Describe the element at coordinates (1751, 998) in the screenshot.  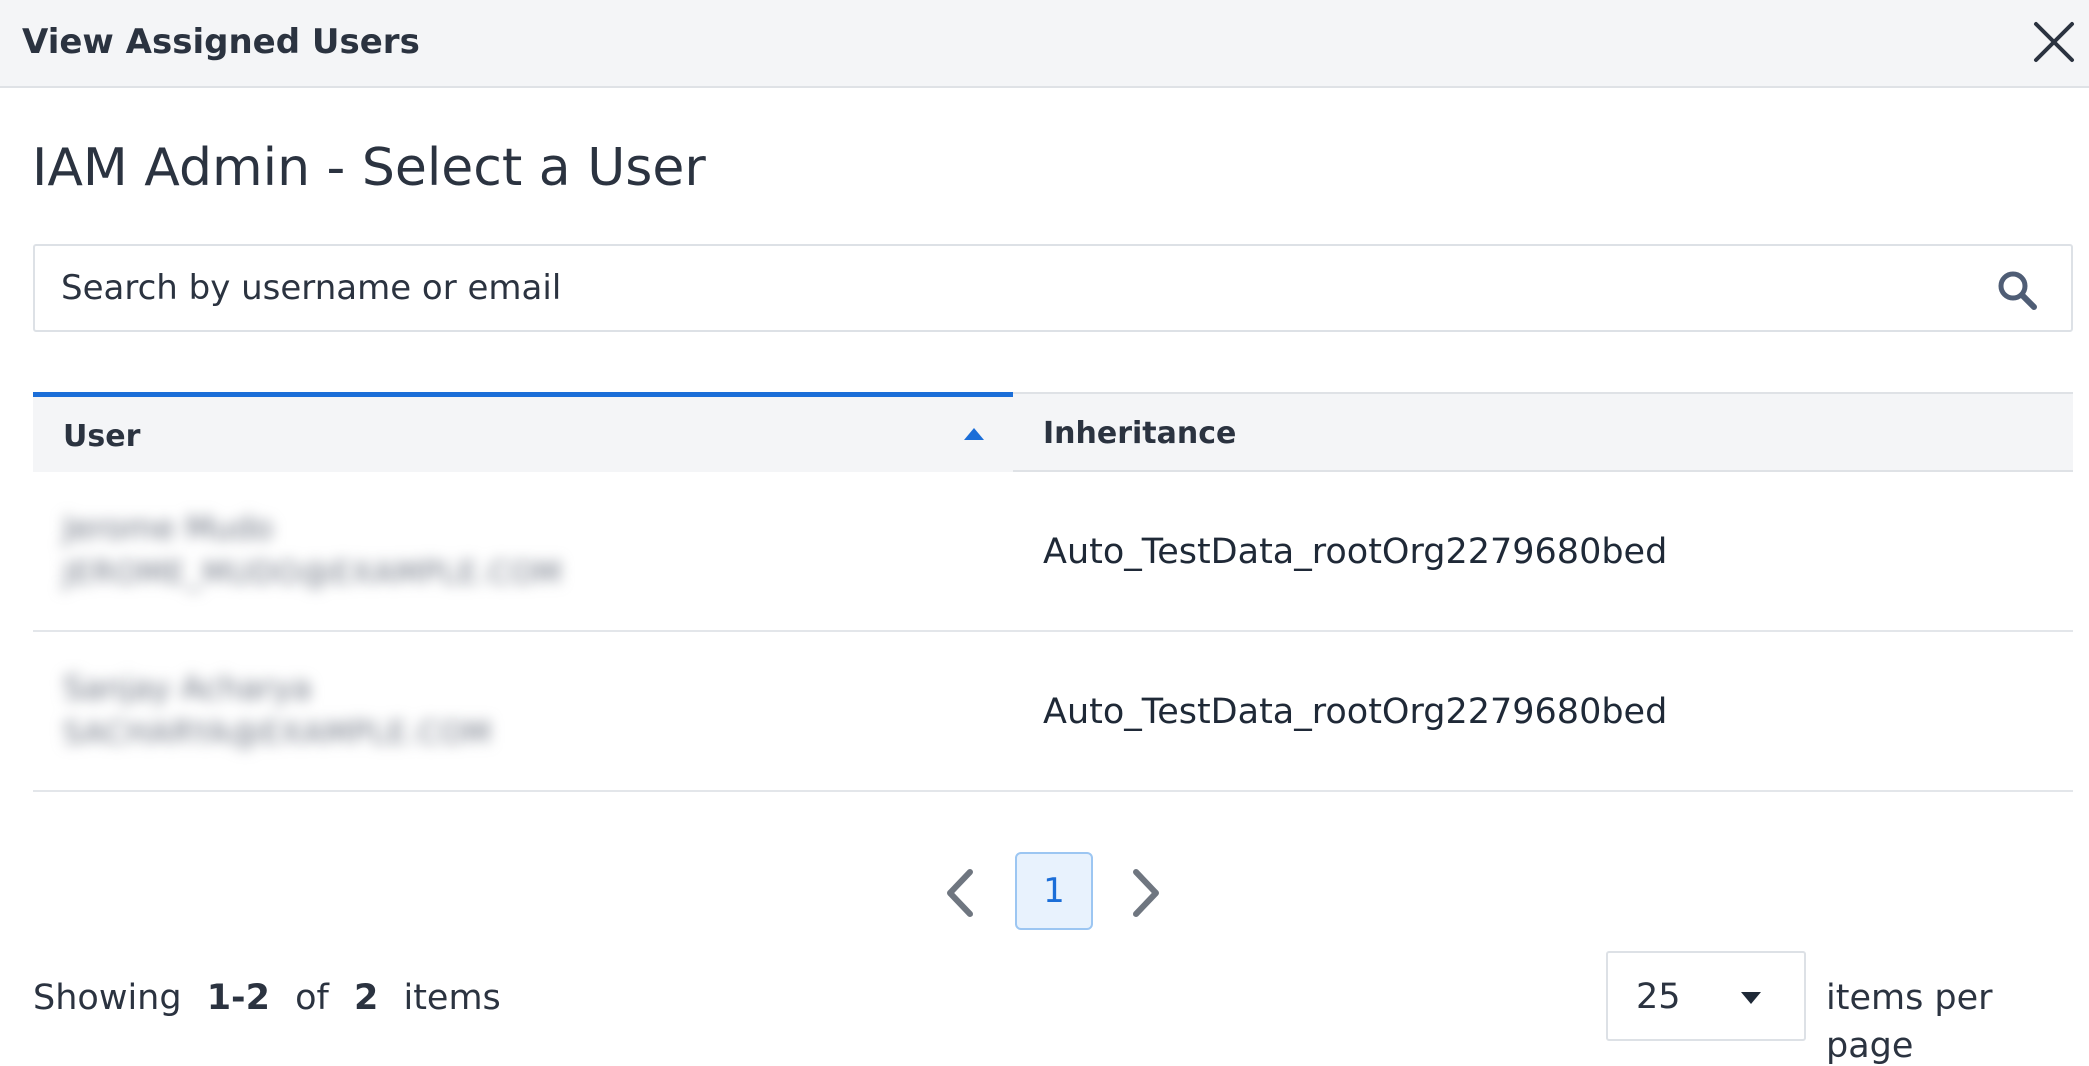
I see `caret-down-icon` at that location.